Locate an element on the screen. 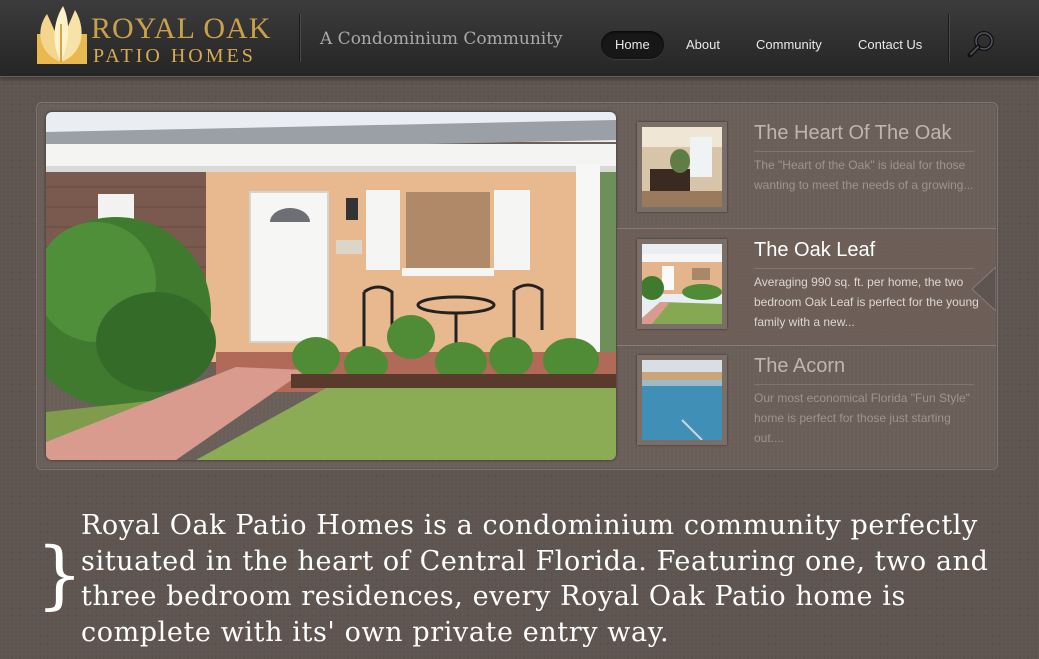  nav-home: Home is located at coordinates (632, 45).